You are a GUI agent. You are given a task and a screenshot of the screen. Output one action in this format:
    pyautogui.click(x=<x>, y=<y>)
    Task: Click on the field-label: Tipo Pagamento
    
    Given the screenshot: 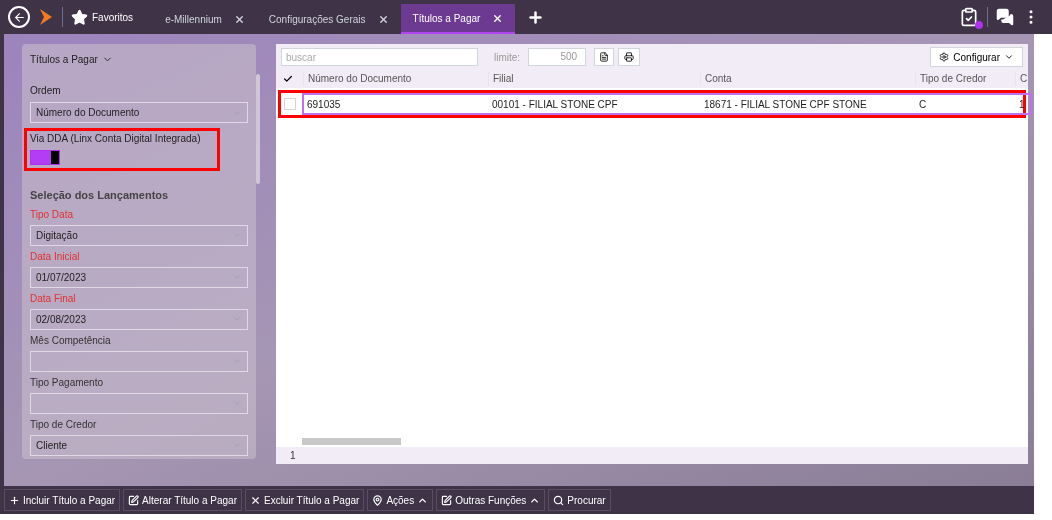 What is the action you would take?
    pyautogui.click(x=67, y=382)
    